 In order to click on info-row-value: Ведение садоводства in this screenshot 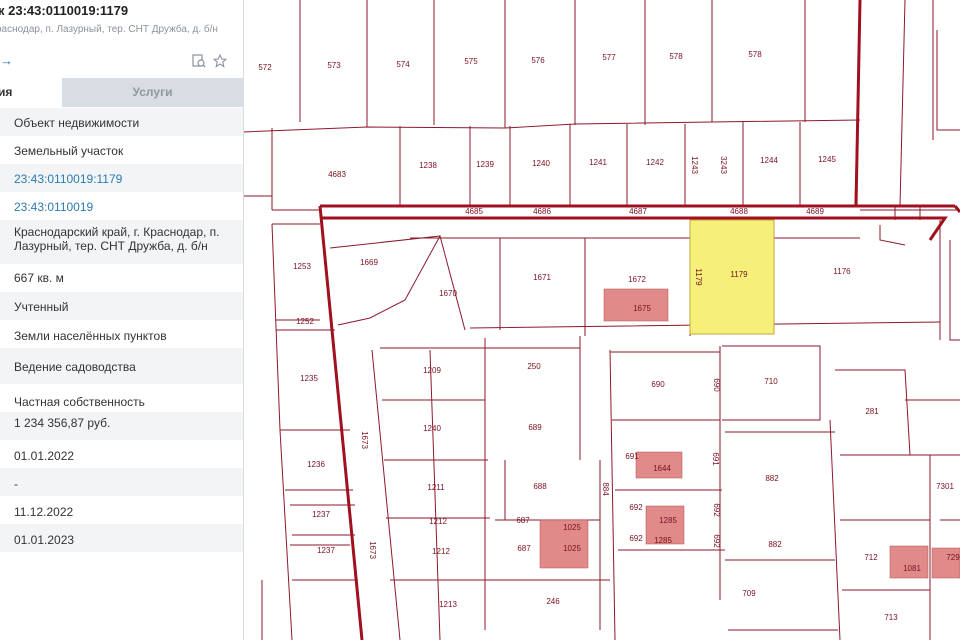, I will do `click(75, 367)`.